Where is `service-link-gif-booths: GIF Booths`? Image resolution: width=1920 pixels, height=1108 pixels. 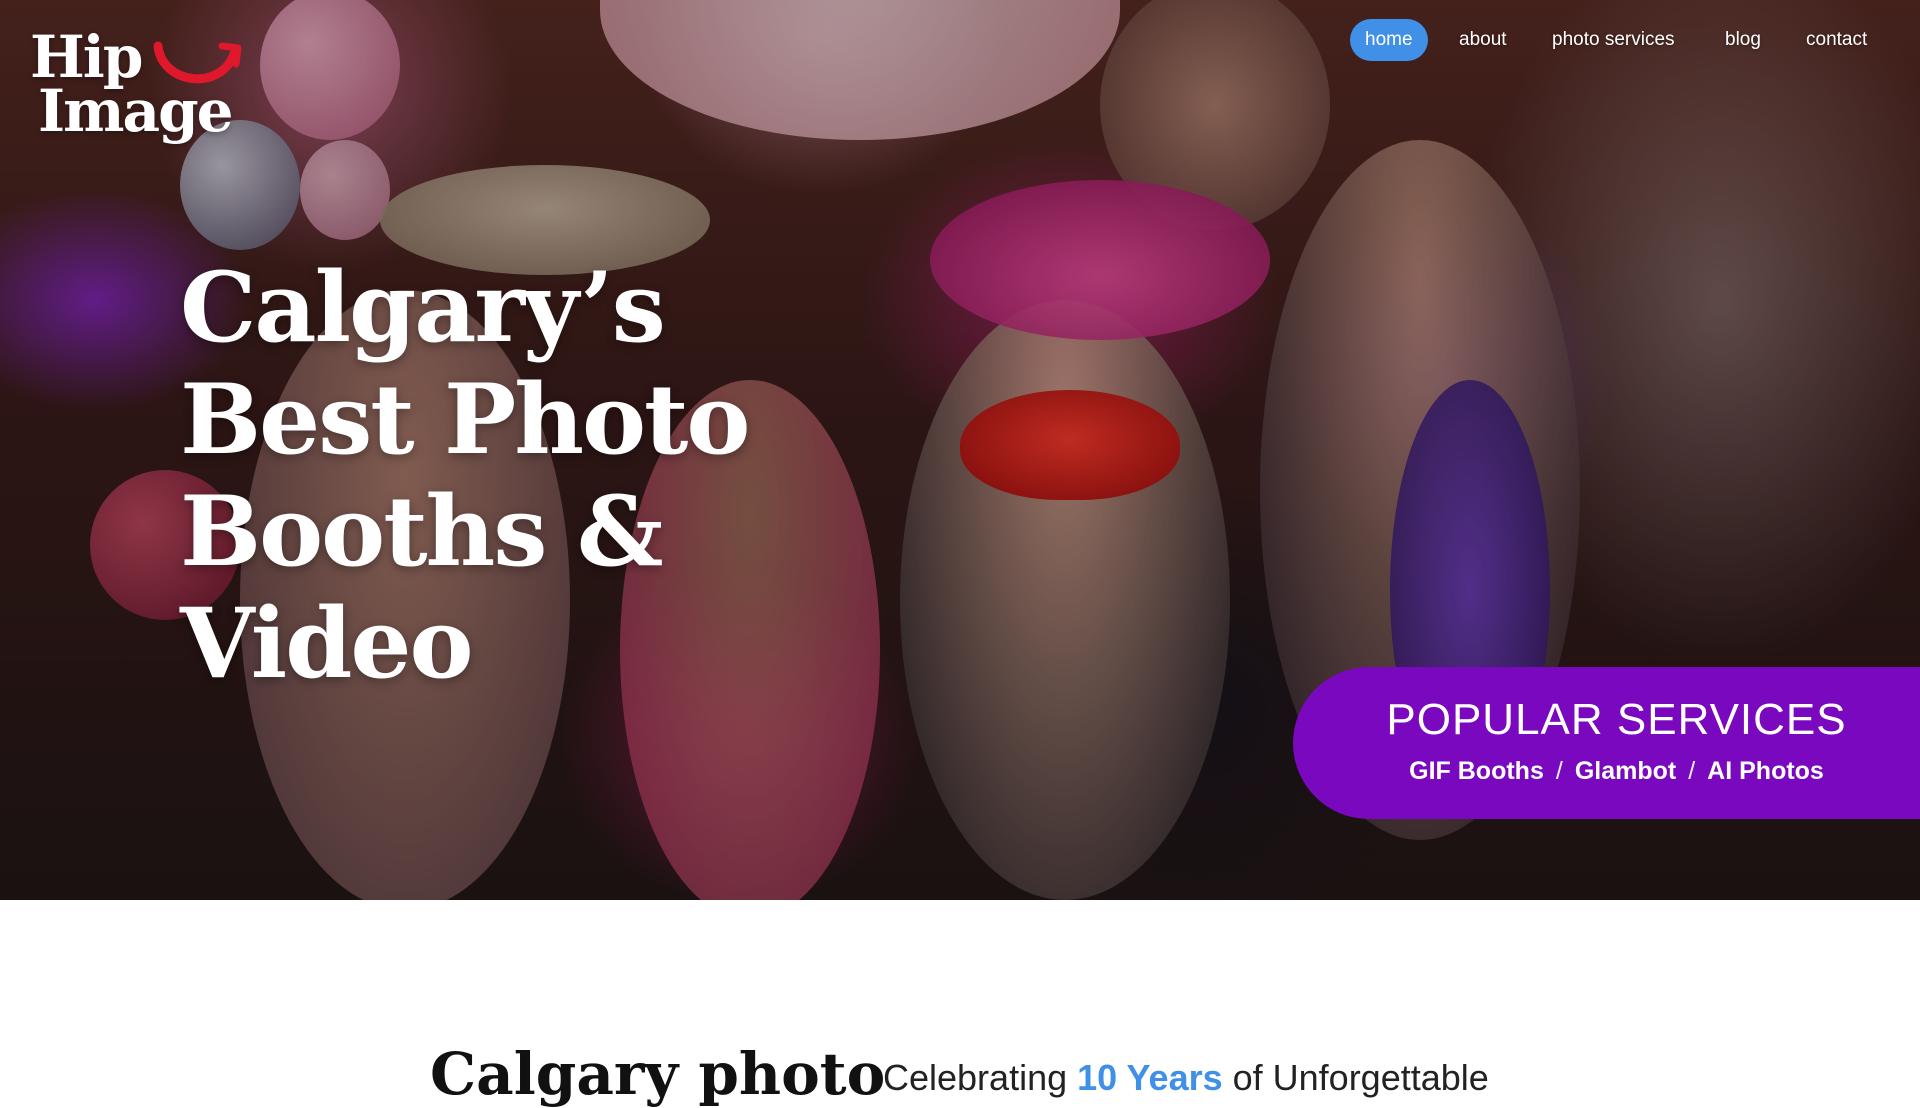 service-link-gif-booths: GIF Booths is located at coordinates (1476, 771).